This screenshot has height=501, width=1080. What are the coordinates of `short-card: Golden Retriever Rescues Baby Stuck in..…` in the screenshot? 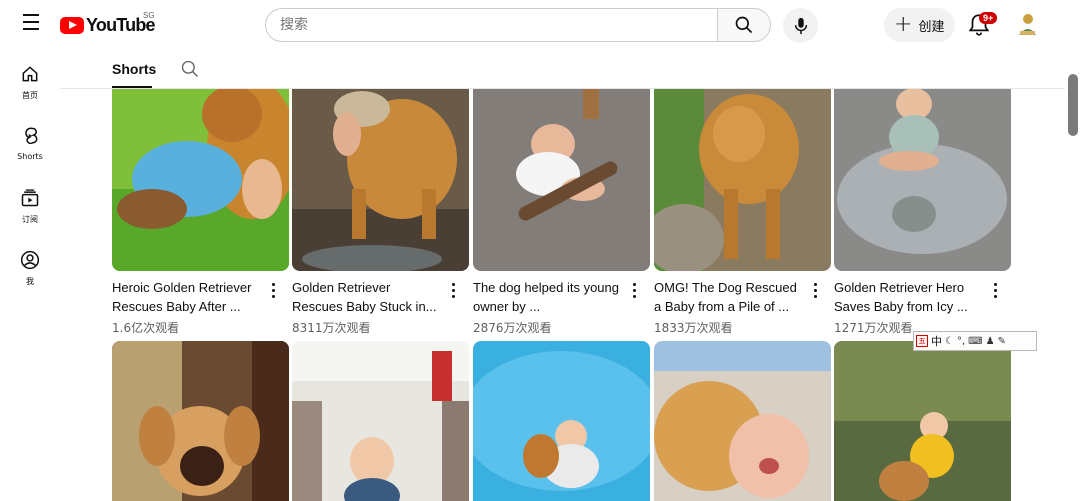 It's located at (380, 212).